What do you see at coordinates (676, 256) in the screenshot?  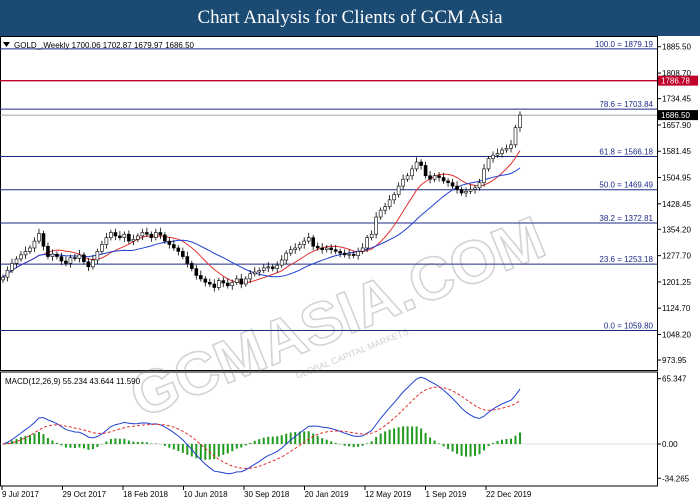 I see `price-tick-label: 1277.70` at bounding box center [676, 256].